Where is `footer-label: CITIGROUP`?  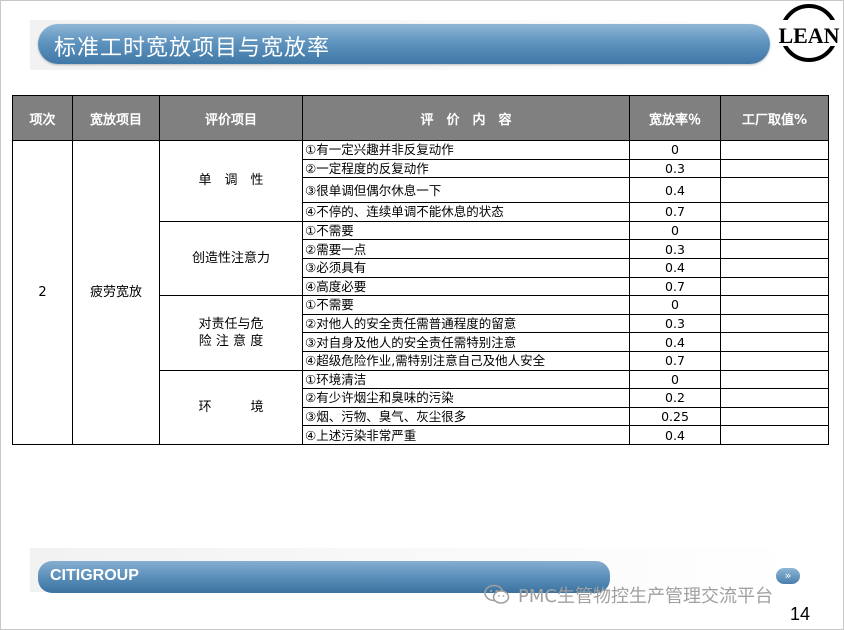 footer-label: CITIGROUP is located at coordinates (94, 575).